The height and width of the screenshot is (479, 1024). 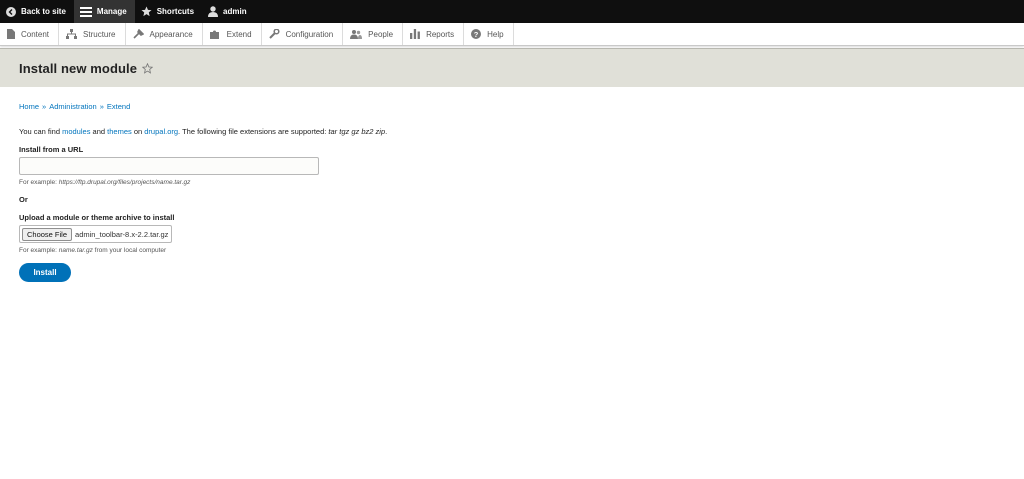 What do you see at coordinates (29, 106) in the screenshot?
I see `breadcrumb-home: Home` at bounding box center [29, 106].